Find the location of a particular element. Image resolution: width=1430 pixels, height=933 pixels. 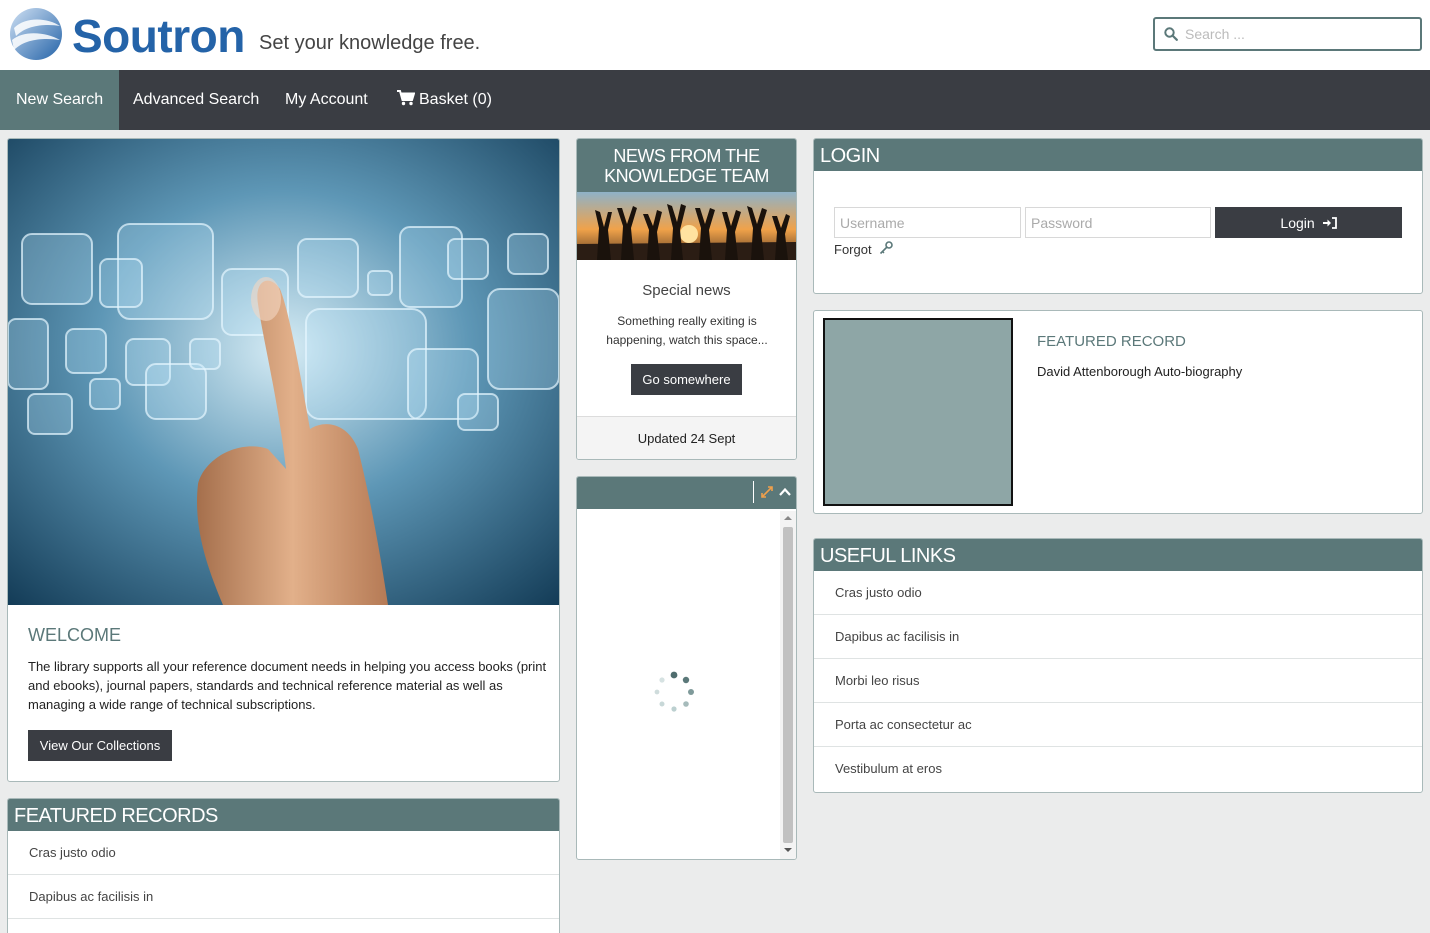

nav-advanced-search: Advanced Search is located at coordinates (196, 100).